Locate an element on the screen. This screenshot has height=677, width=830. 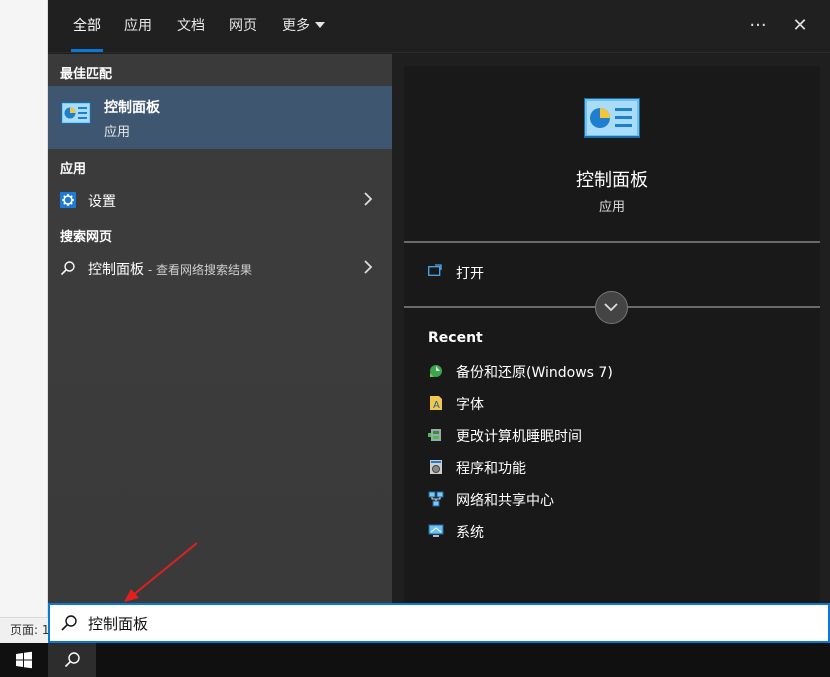
section-best-match: 最佳匹配 is located at coordinates (86, 74).